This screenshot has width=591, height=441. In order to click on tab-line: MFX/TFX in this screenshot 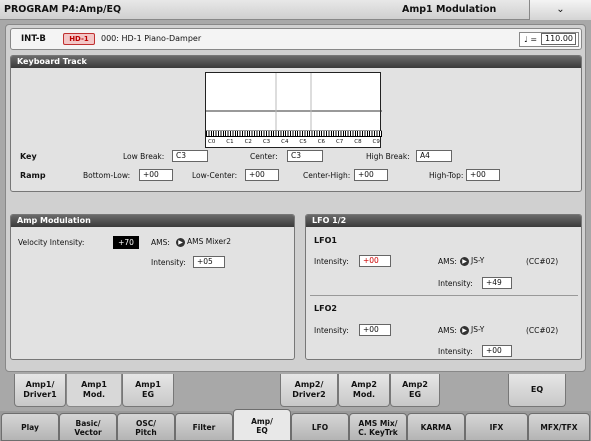, I will do `click(559, 427)`.